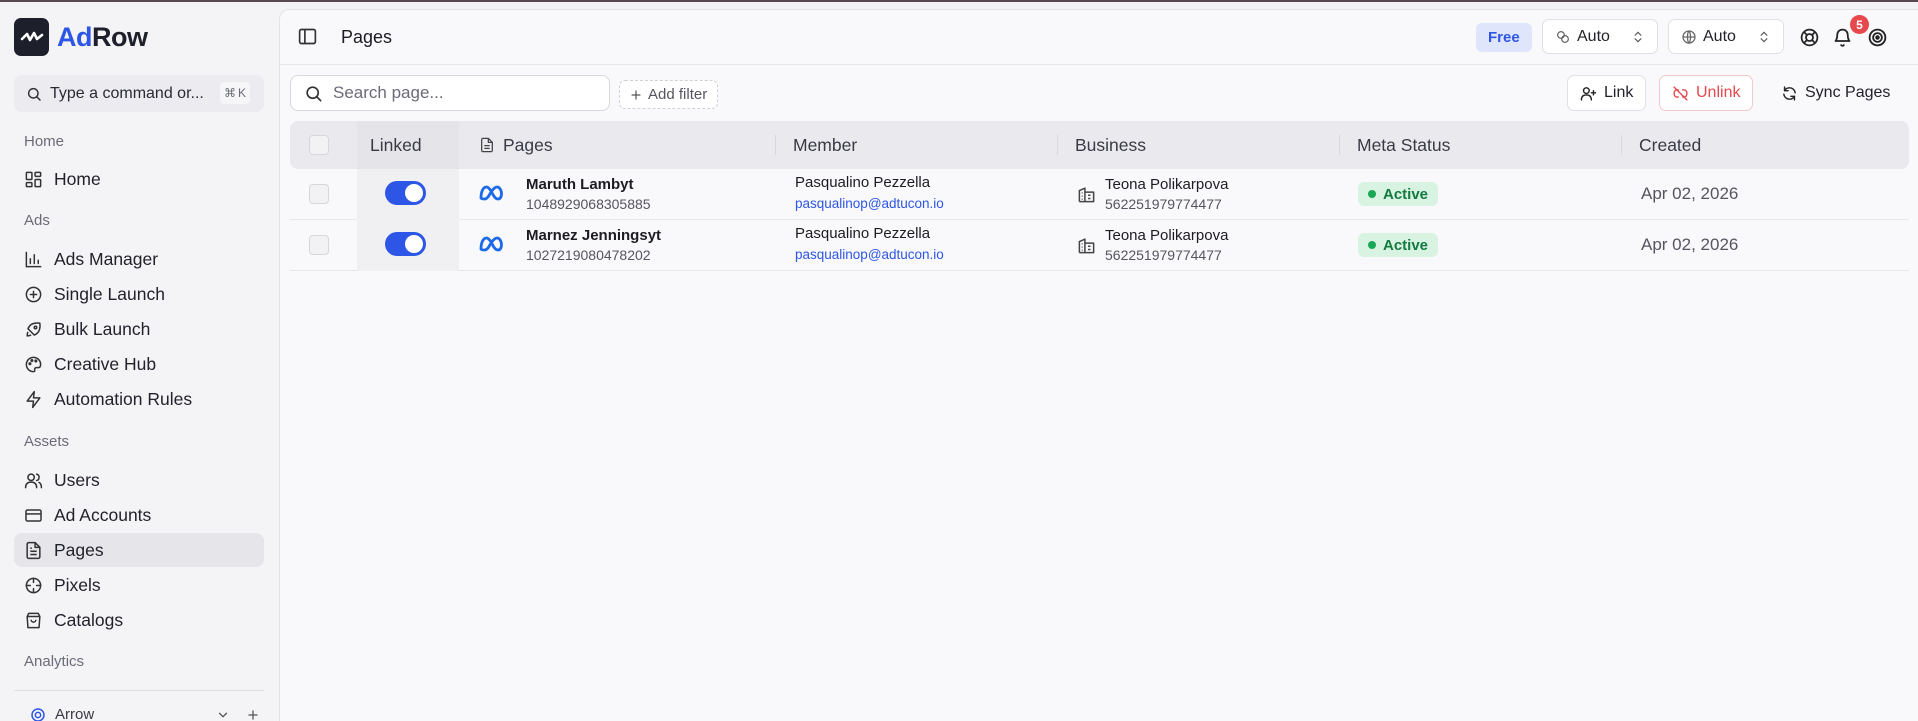 This screenshot has height=721, width=1918. I want to click on page-id: 1048929068305885, so click(588, 204).